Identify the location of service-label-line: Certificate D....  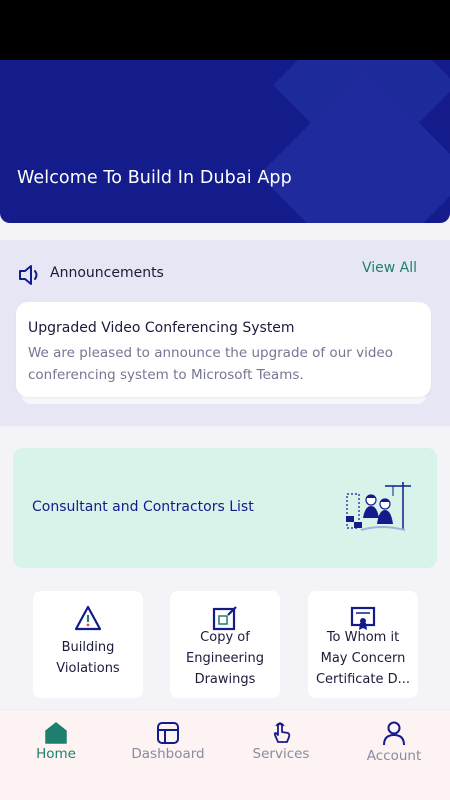
(363, 679).